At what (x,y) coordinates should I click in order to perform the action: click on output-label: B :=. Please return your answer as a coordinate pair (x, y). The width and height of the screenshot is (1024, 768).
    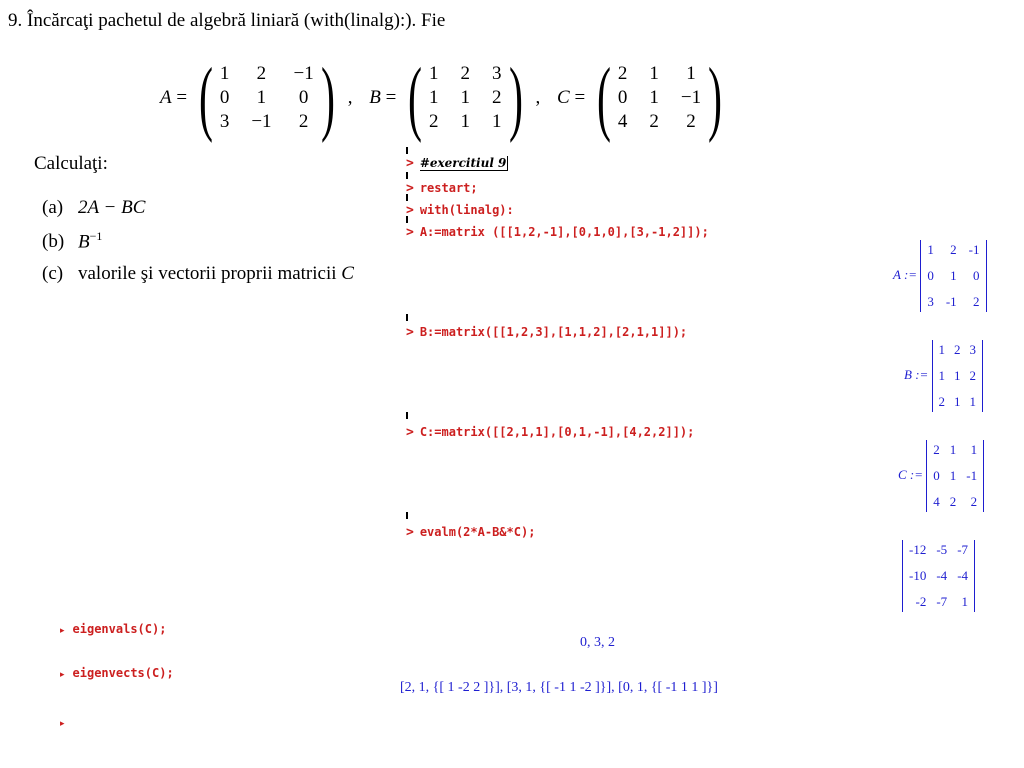
    Looking at the image, I should click on (916, 374).